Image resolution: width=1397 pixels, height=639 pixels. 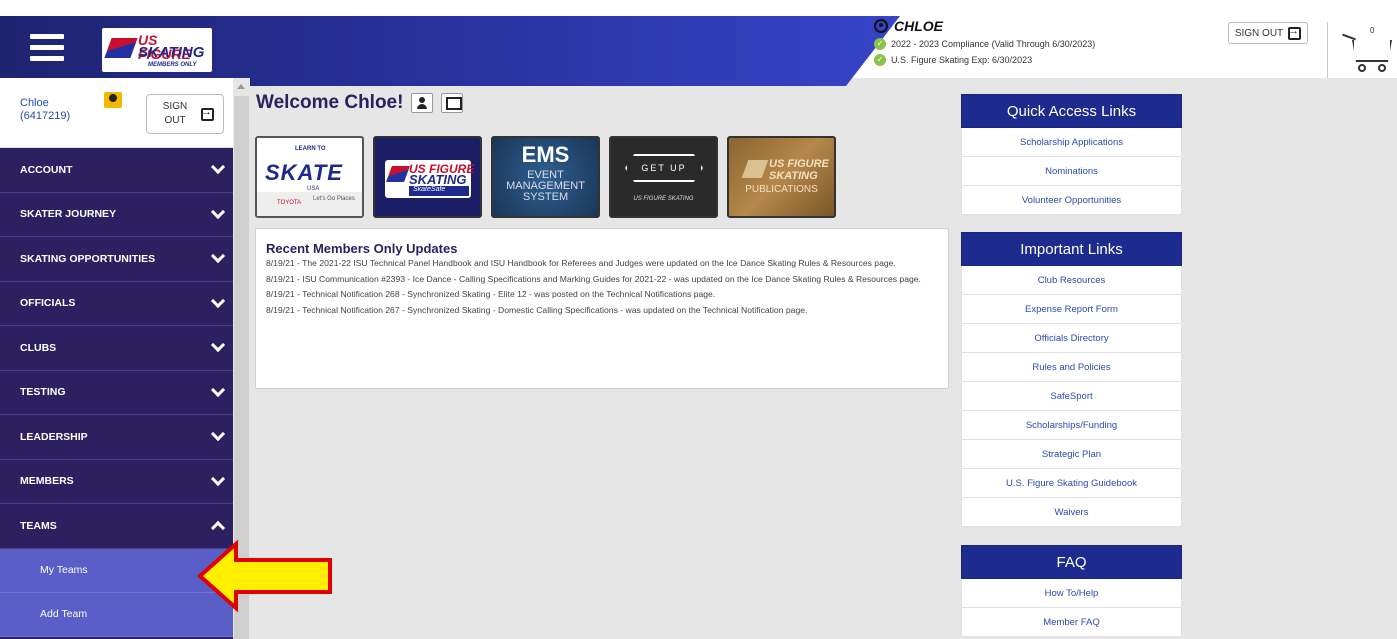 What do you see at coordinates (116, 481) in the screenshot?
I see `sidebar-item-members: MEMBERS` at bounding box center [116, 481].